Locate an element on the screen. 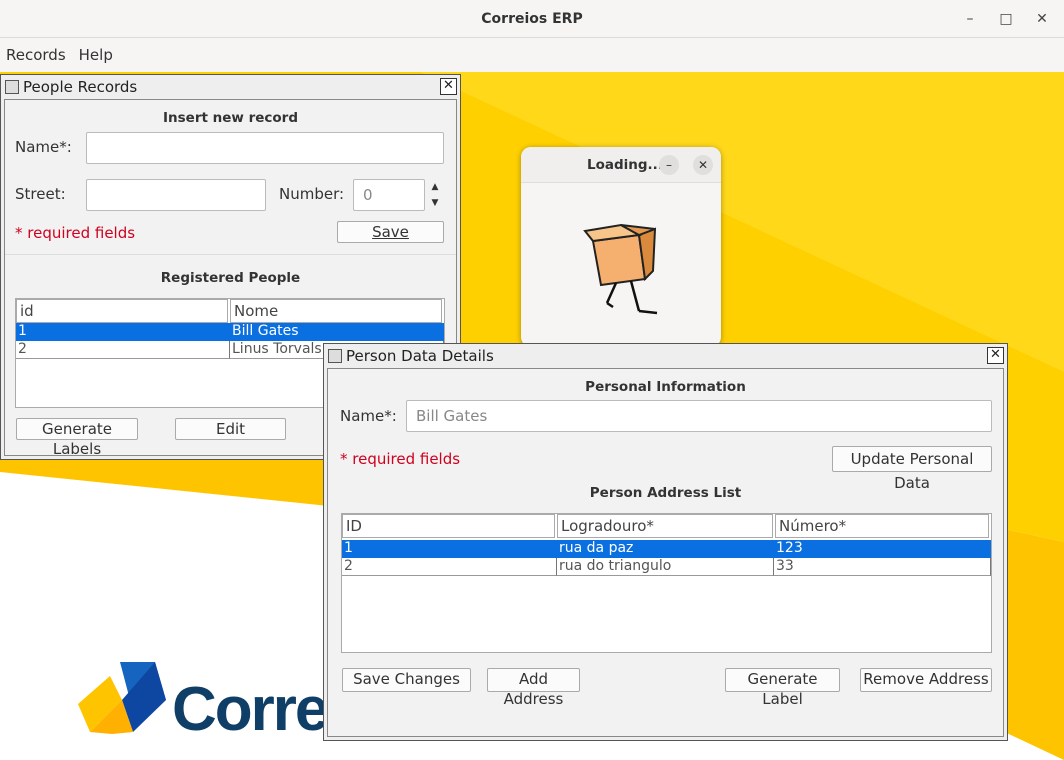 This screenshot has height=760, width=1064. street-input is located at coordinates (176, 195).